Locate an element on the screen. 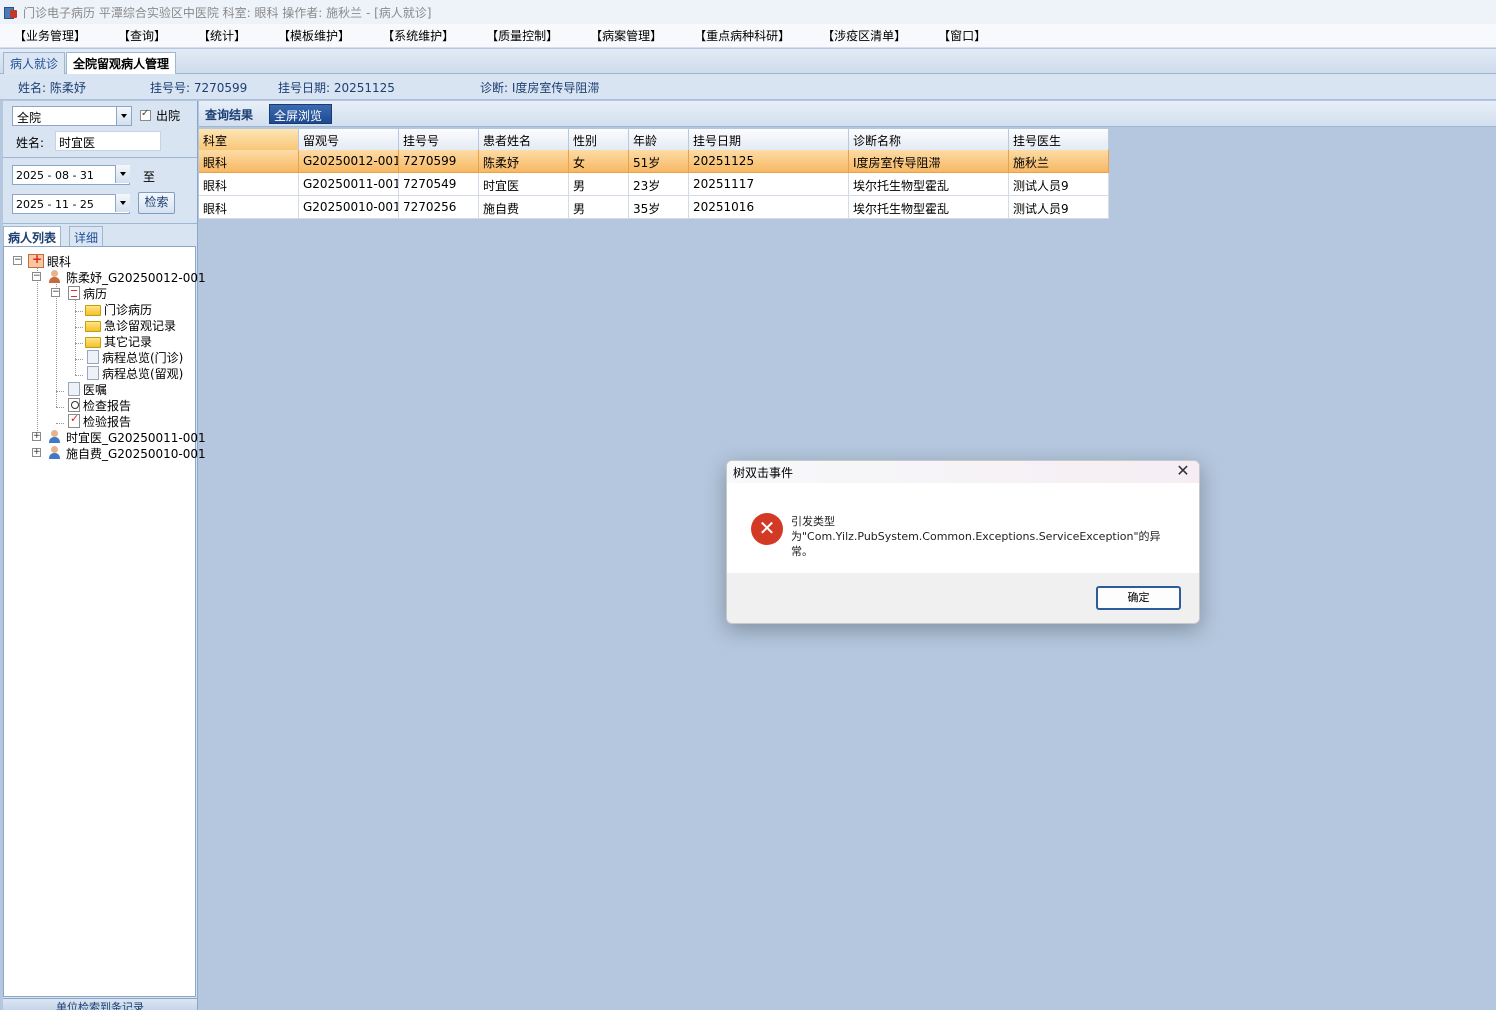  dialog-footer: 确定 is located at coordinates (963, 598).